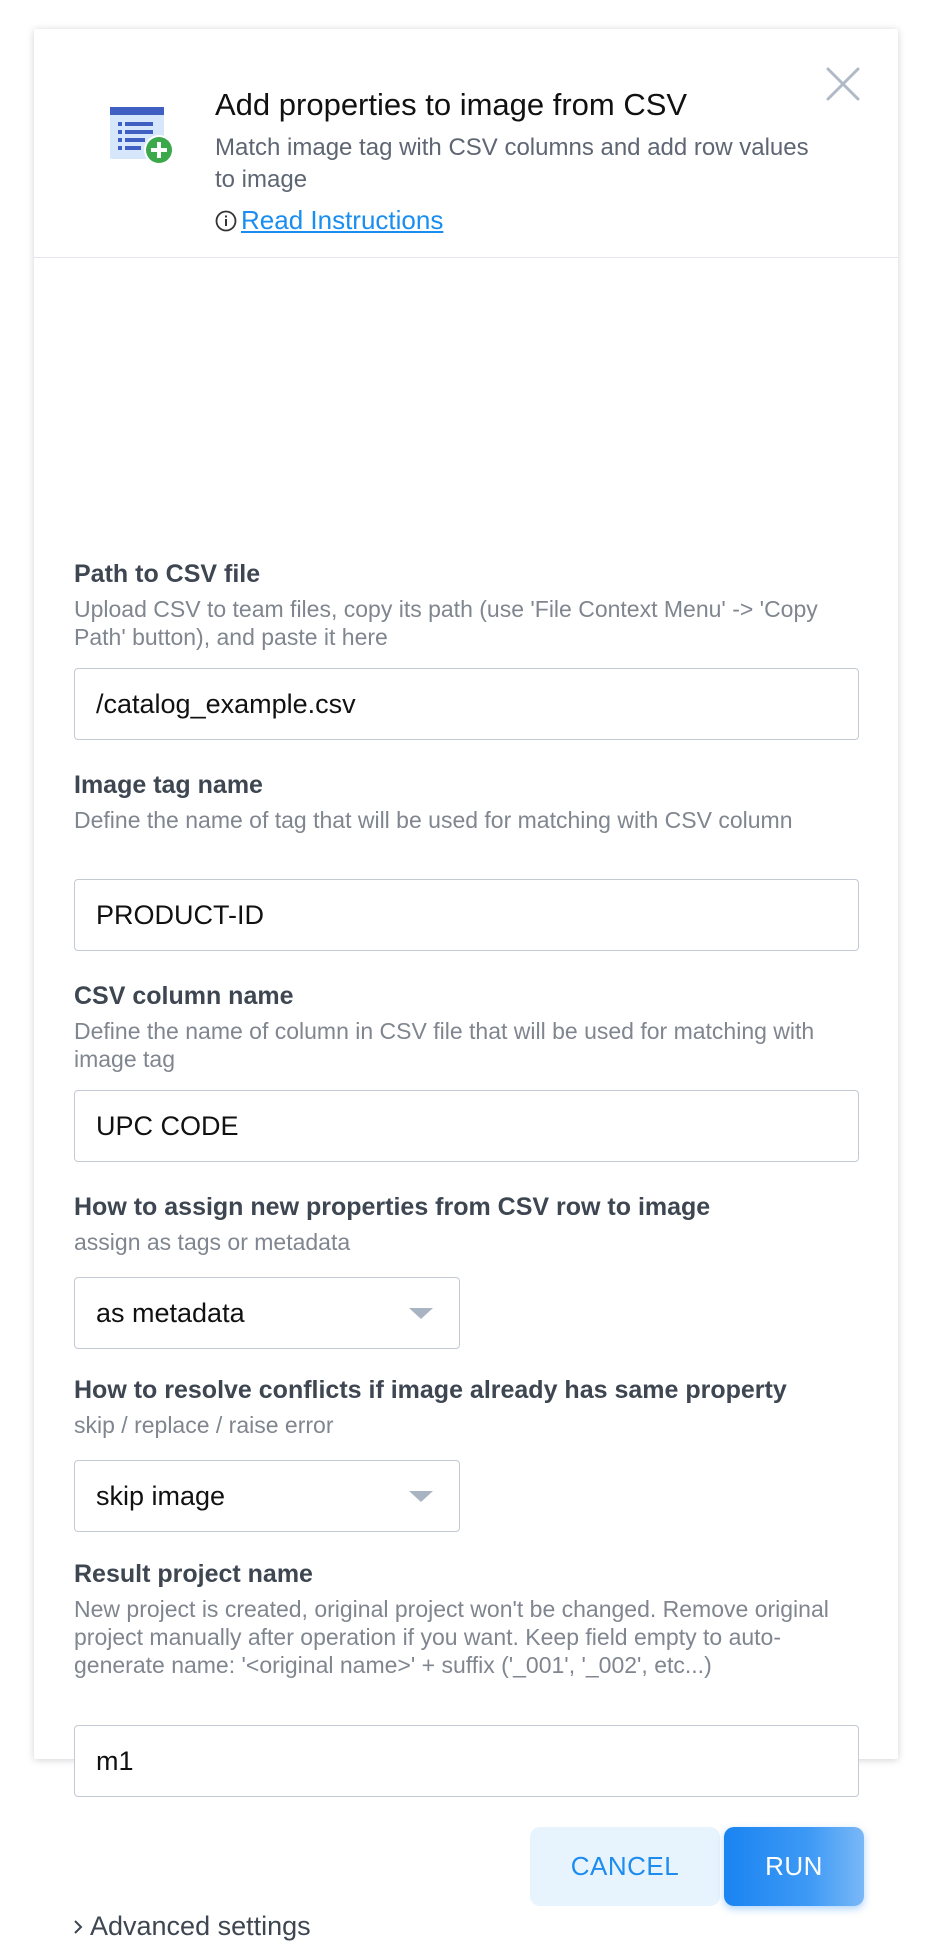 Image resolution: width=925 pixels, height=1942 pixels. What do you see at coordinates (78, 1926) in the screenshot?
I see `chevron-right-icon` at bounding box center [78, 1926].